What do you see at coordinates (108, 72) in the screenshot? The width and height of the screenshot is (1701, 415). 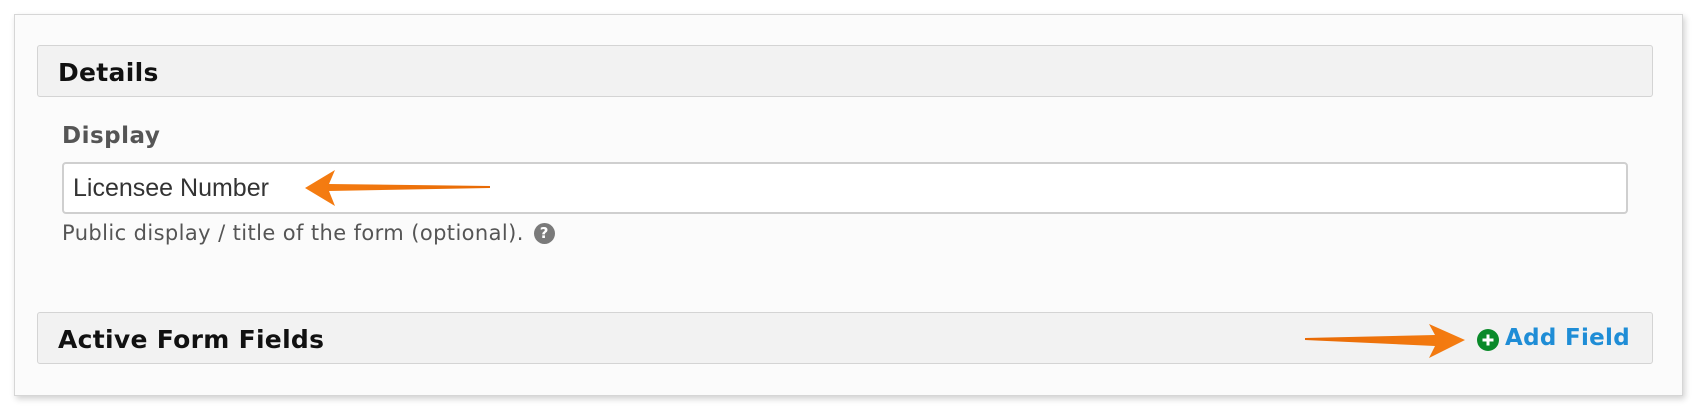 I see `details-section-title: Details` at bounding box center [108, 72].